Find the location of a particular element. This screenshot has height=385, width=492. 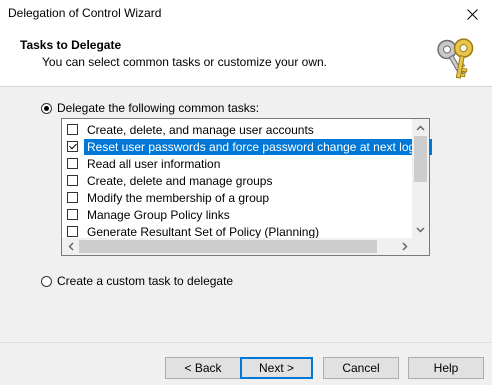

task-item: Modify the membership of a group is located at coordinates (237, 197).